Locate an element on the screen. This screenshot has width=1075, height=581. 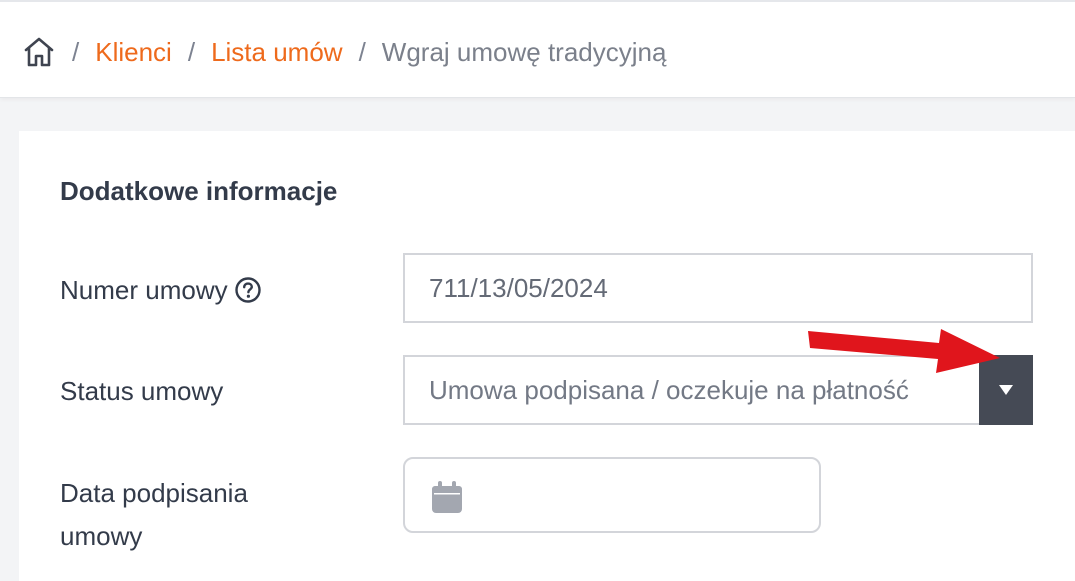
breadcrumb-link-lista-umow: Lista umów is located at coordinates (277, 52).